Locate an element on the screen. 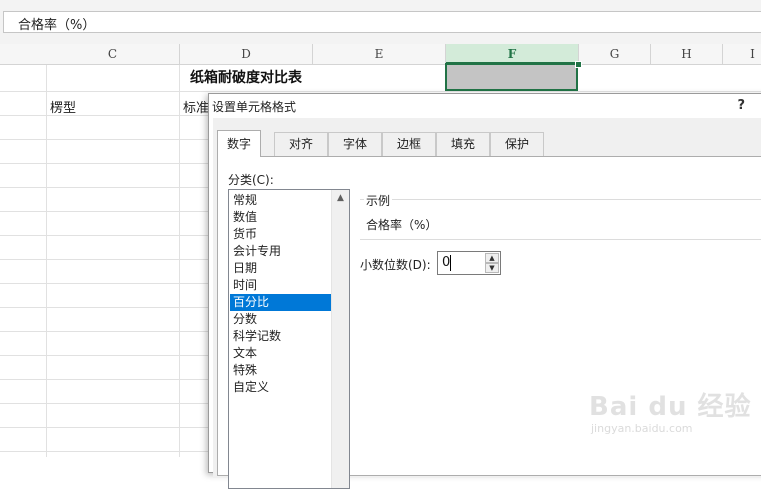 The width and height of the screenshot is (761, 489). tab-border: 边框 is located at coordinates (409, 144).